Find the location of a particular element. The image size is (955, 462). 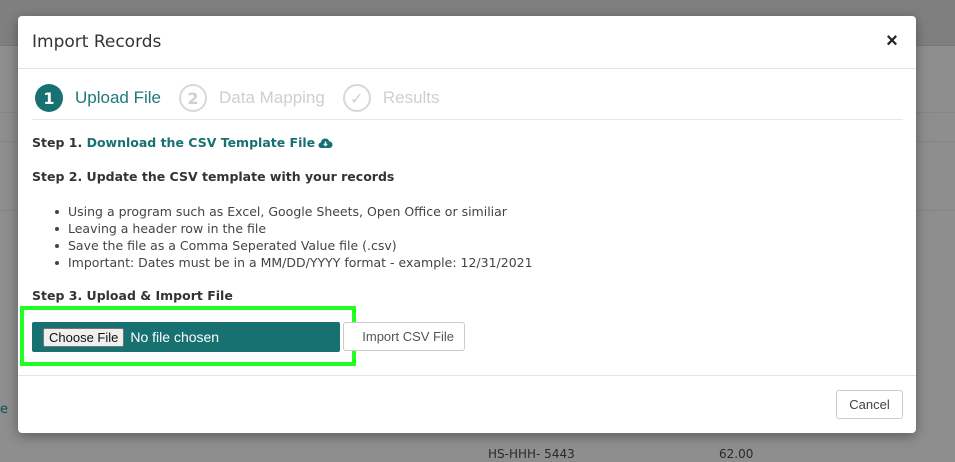

step-upload-file: 1 Upload File is located at coordinates (98, 98).